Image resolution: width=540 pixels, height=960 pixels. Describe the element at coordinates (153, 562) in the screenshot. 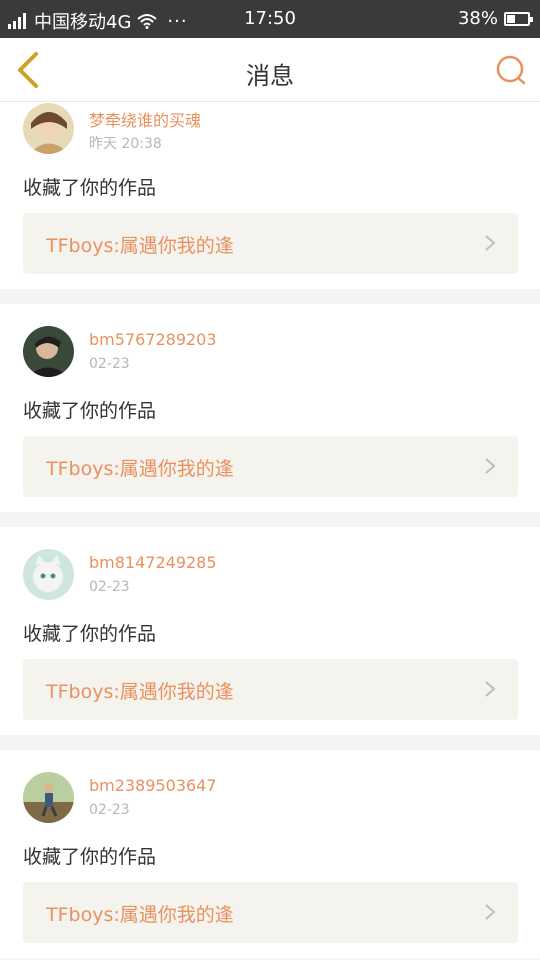

I see `user-name: bm8147249285` at that location.